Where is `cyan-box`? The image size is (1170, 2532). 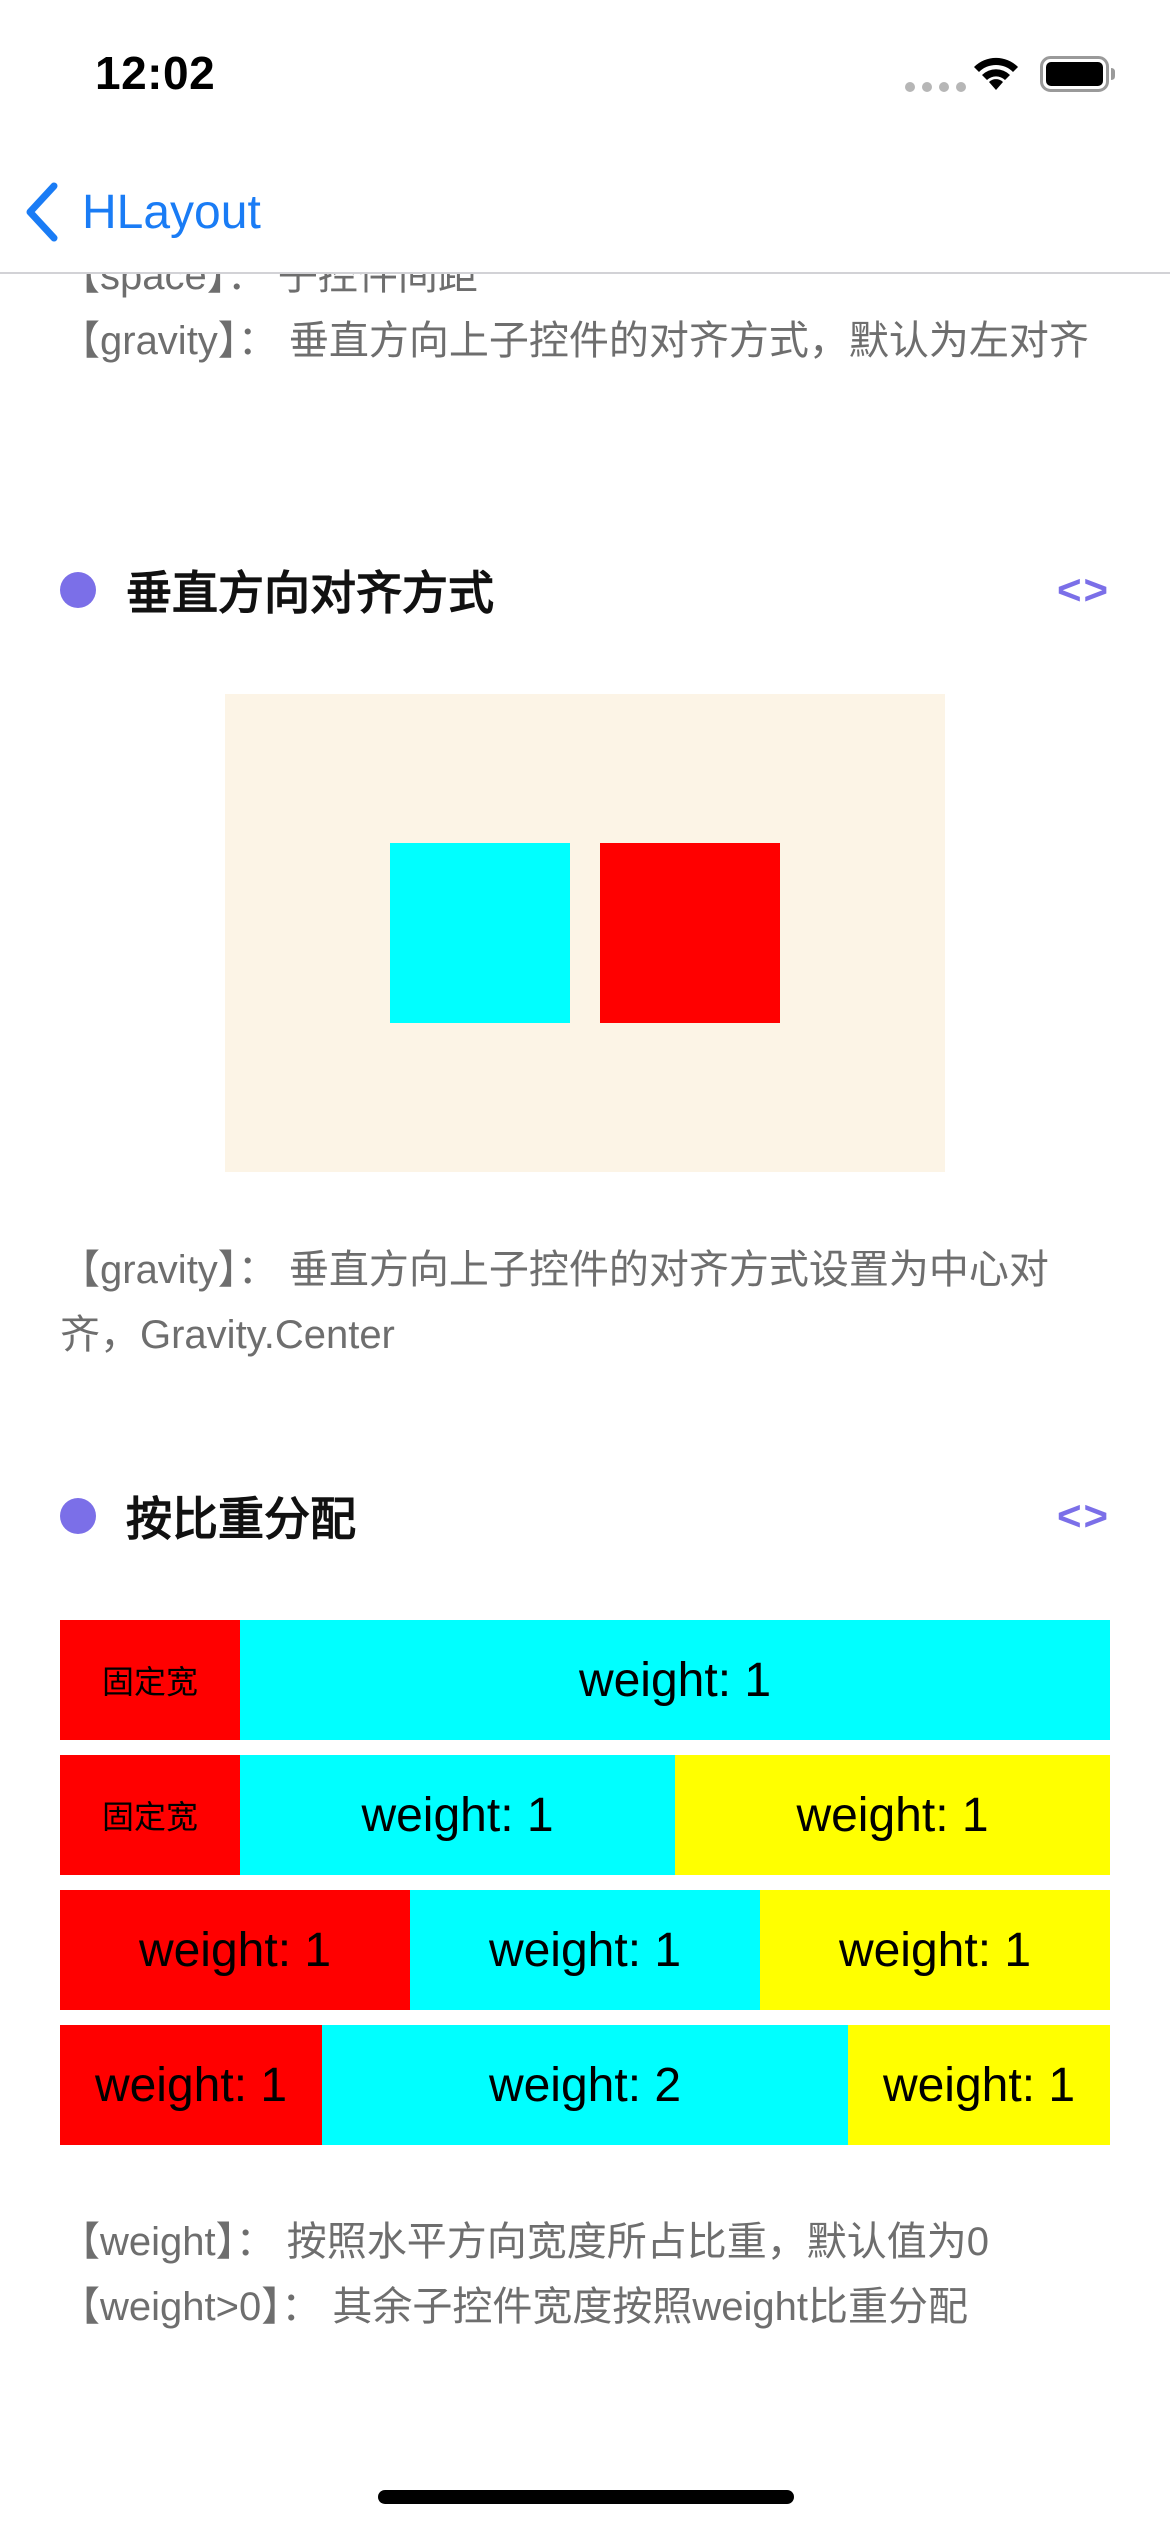 cyan-box is located at coordinates (480, 933).